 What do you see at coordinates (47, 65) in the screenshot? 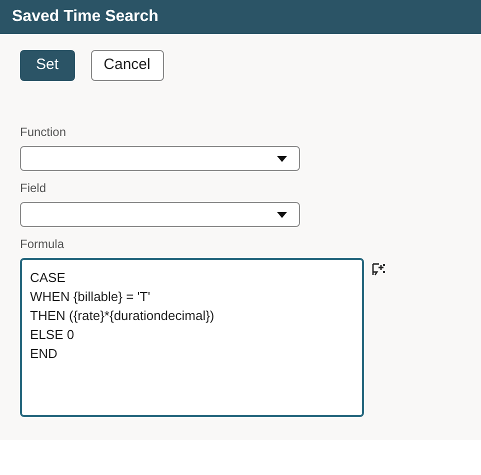
I see `set-button: Set` at bounding box center [47, 65].